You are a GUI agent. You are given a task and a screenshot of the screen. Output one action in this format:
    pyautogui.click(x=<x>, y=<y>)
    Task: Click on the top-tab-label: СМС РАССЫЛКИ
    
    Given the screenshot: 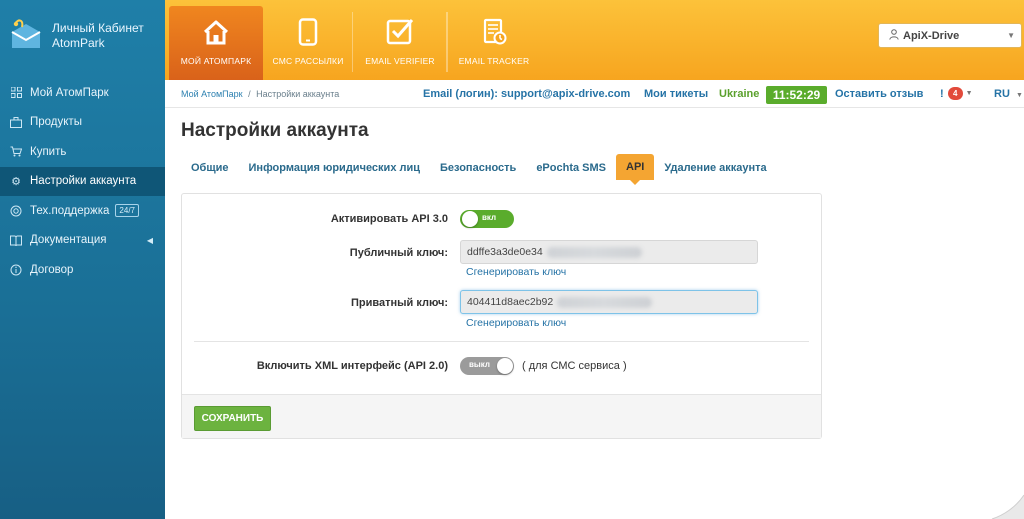 What is the action you would take?
    pyautogui.click(x=308, y=61)
    